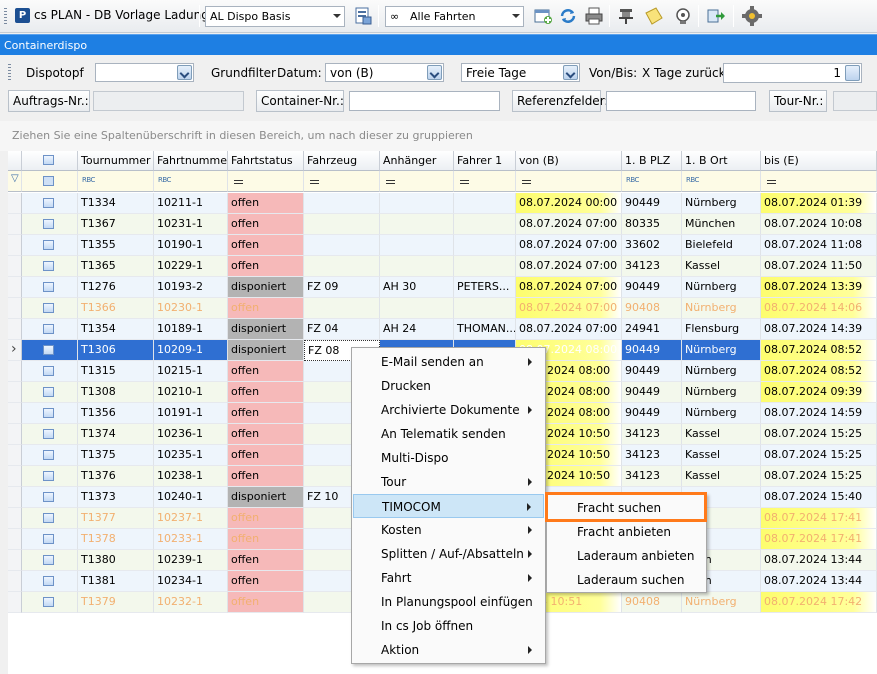 Image resolution: width=877 pixels, height=674 pixels. I want to click on table-cell-bis: 08.07.2024 11:50, so click(819, 266).